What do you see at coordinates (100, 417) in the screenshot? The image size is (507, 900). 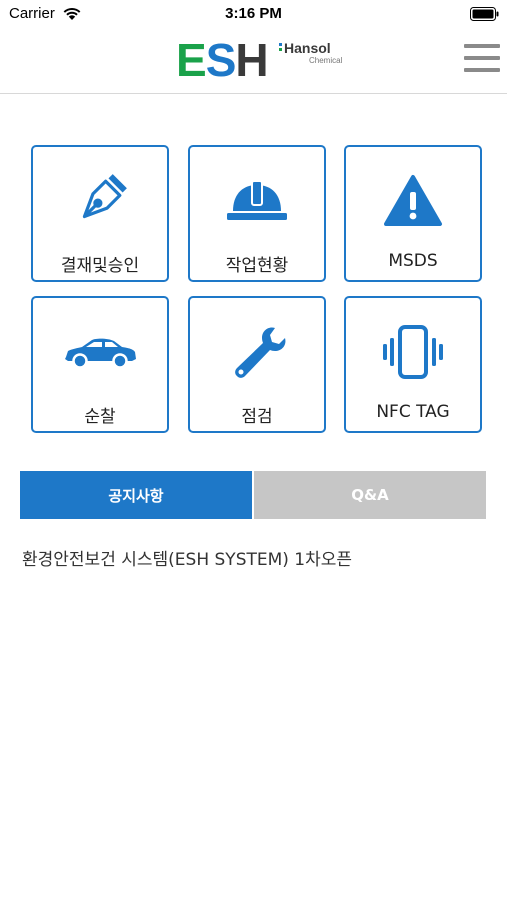 I see `tile-label: 순찰` at bounding box center [100, 417].